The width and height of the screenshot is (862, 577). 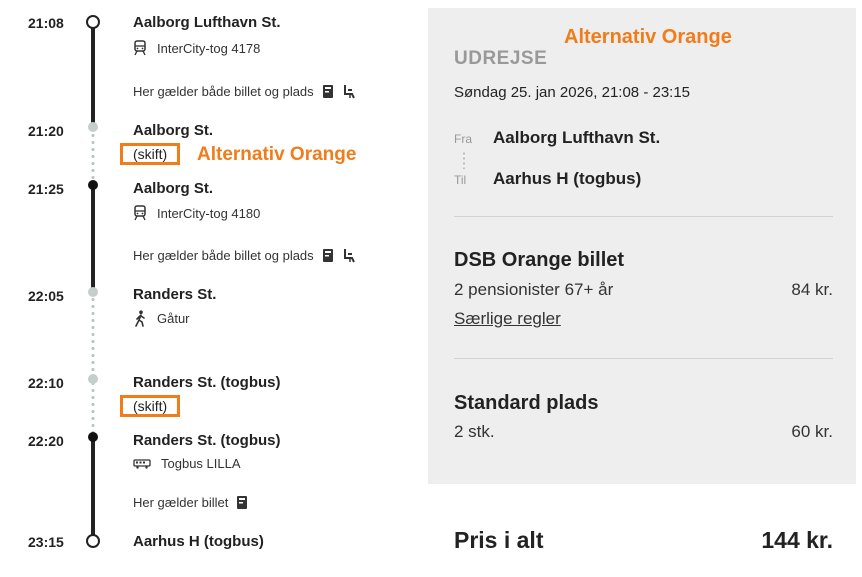 I want to click on total-label: Pris i alt, so click(x=499, y=540).